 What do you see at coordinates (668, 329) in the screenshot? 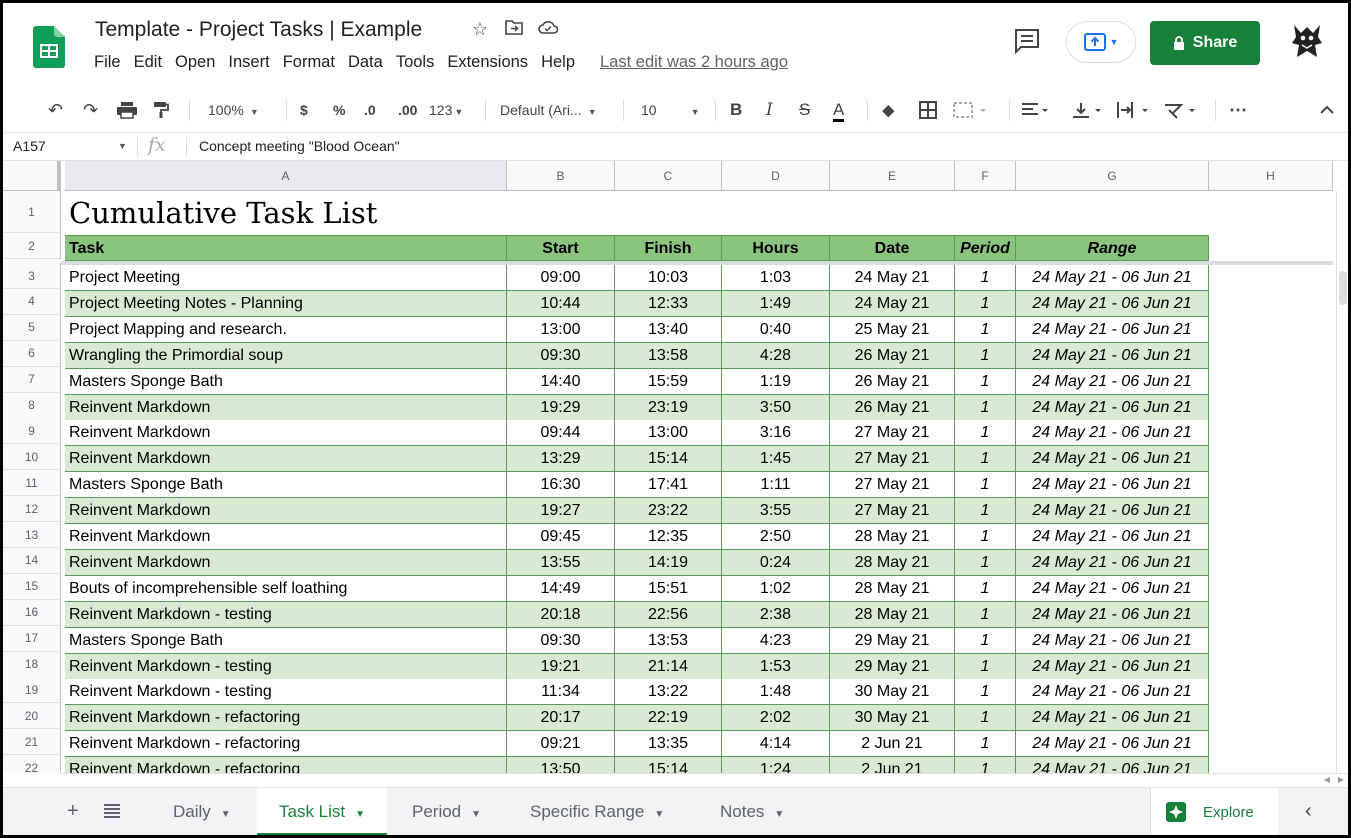
I see `cell-finish: 13:40` at bounding box center [668, 329].